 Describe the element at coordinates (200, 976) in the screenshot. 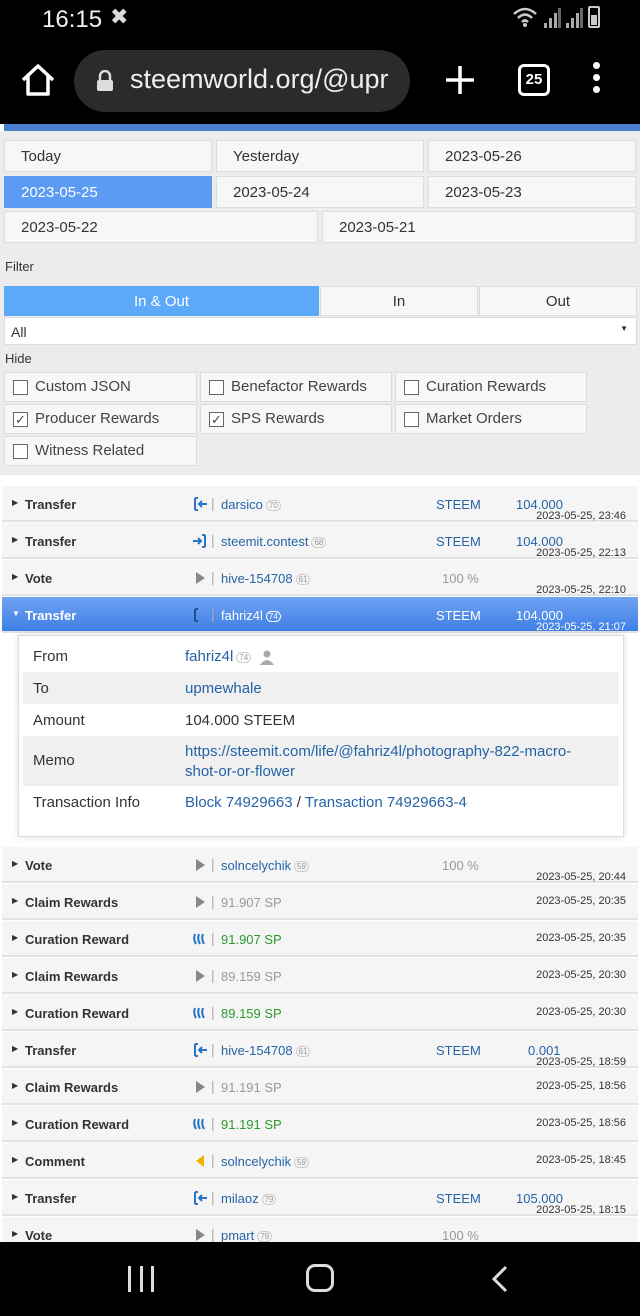

I see `claim-icon` at that location.